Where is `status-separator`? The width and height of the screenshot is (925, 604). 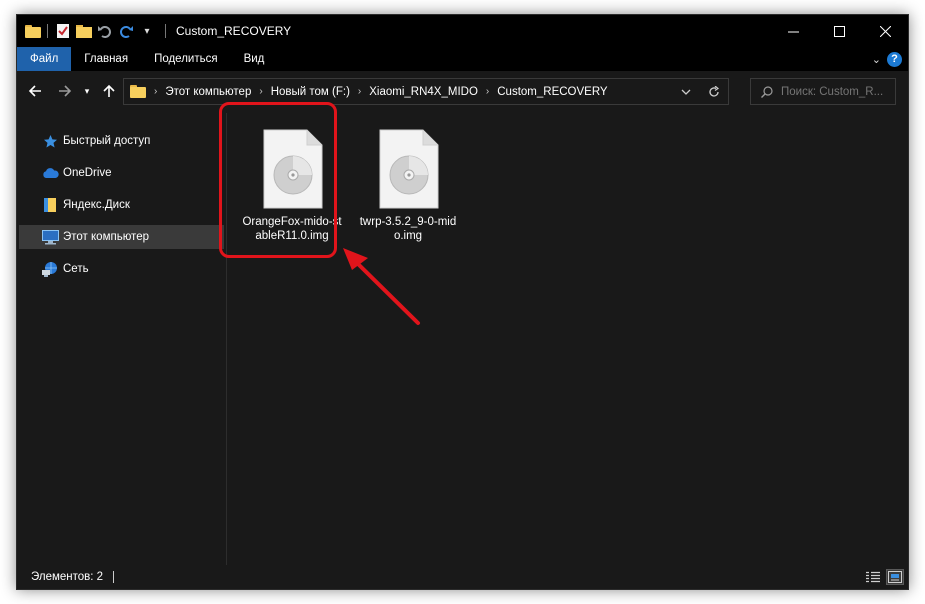
status-separator is located at coordinates (114, 577).